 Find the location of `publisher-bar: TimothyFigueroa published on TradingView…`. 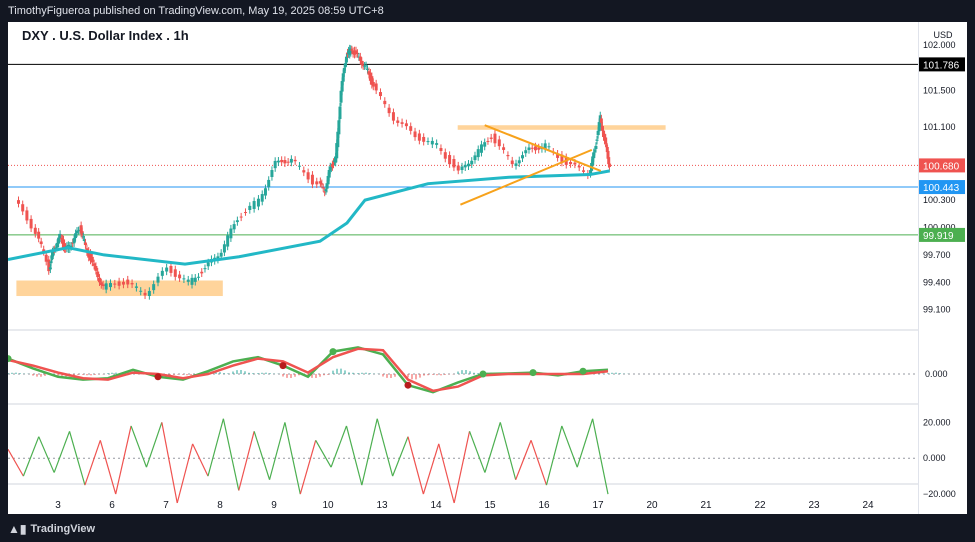

publisher-bar: TimothyFigueroa published on TradingView… is located at coordinates (487, 11).